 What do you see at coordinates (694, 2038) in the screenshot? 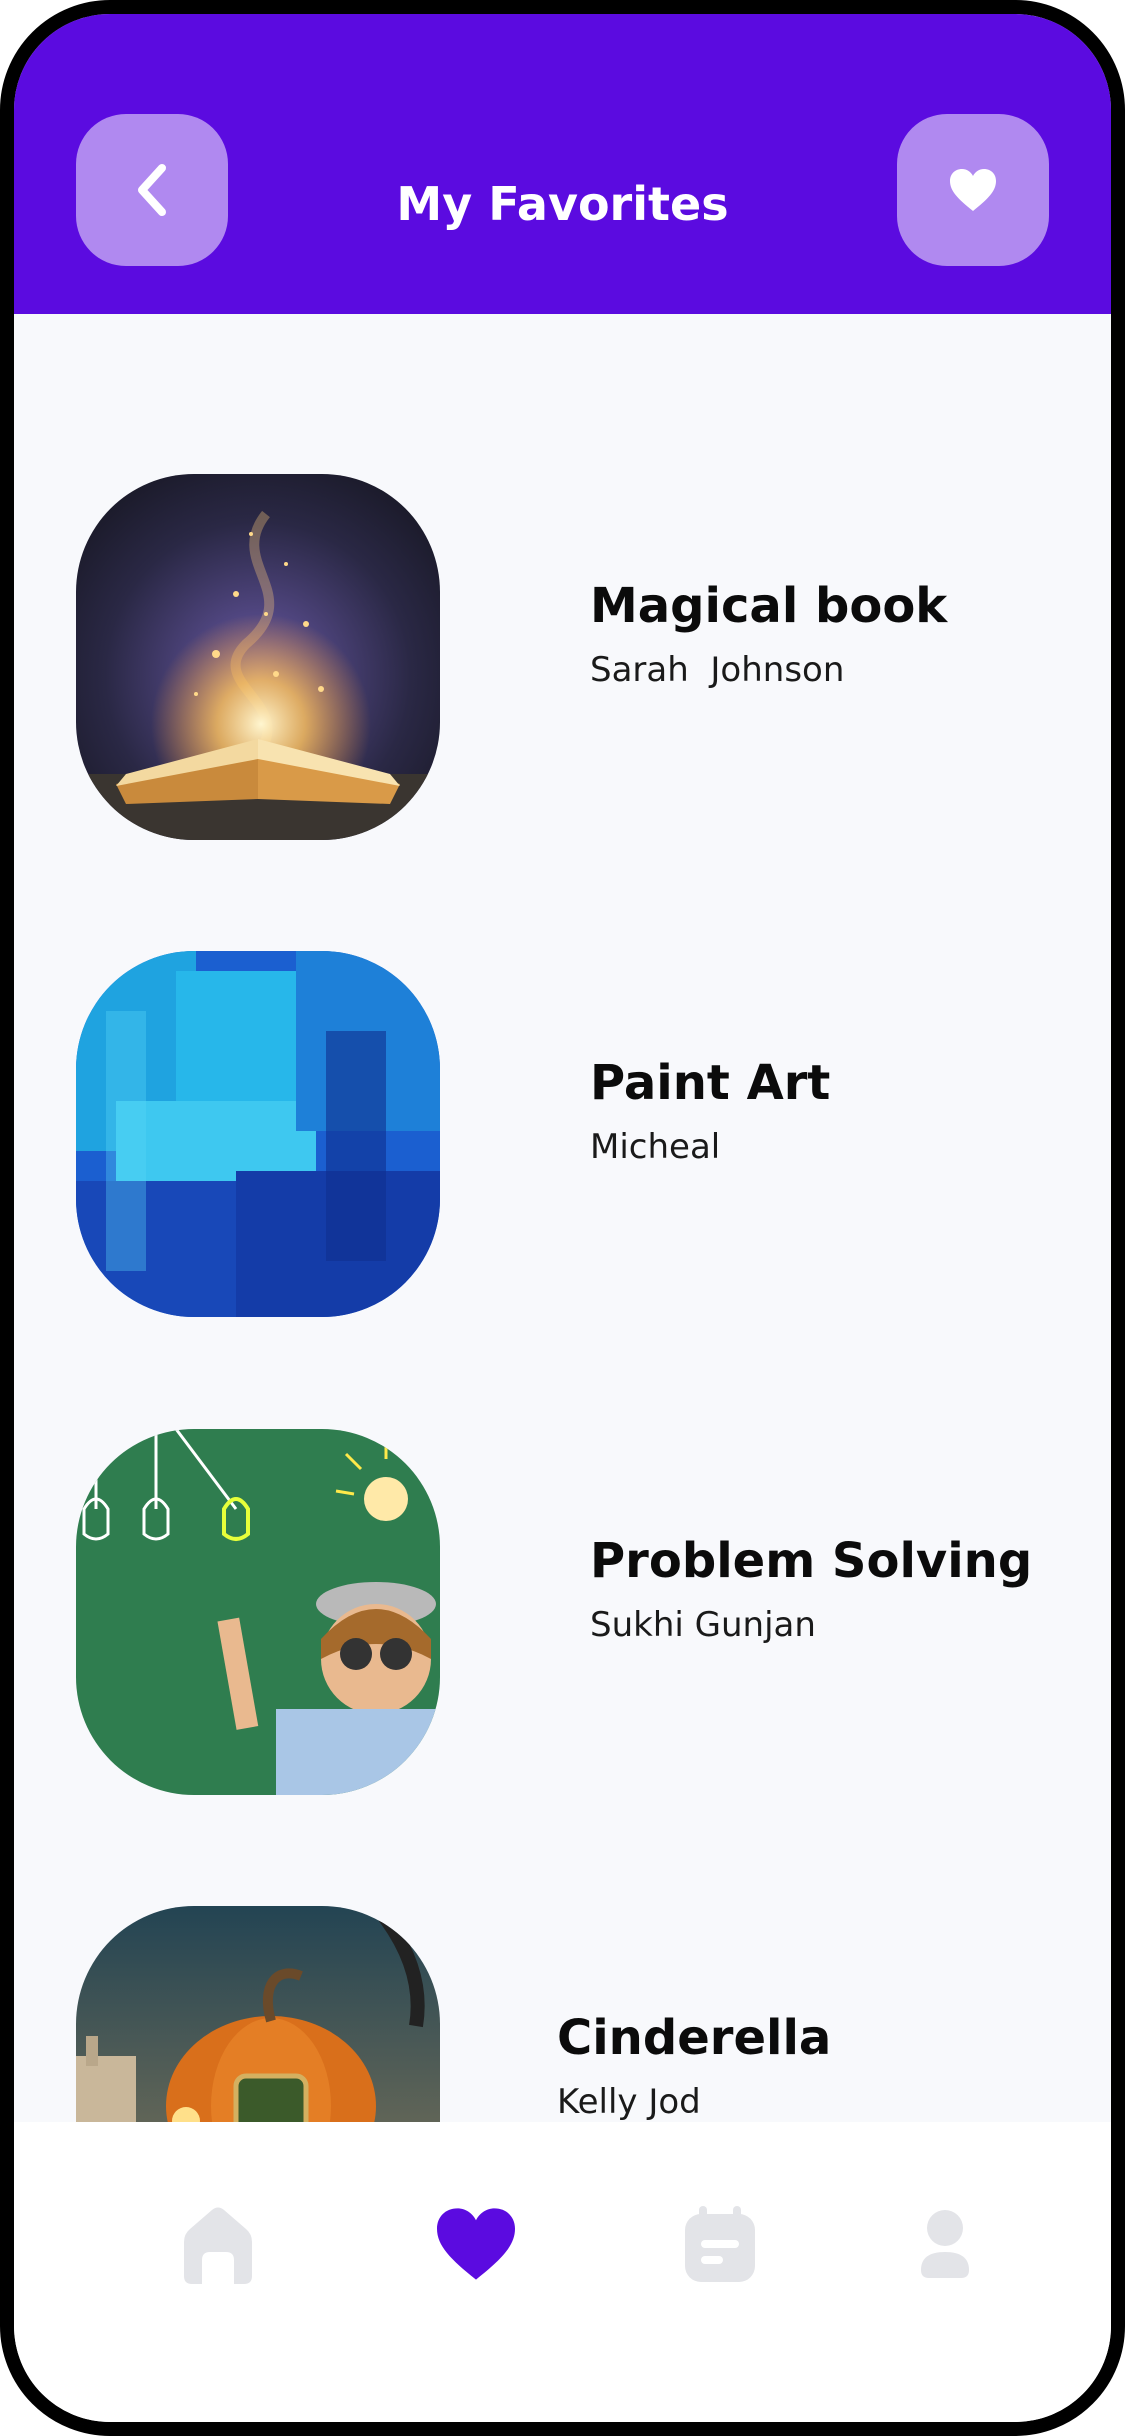
I see `card-title: Cinderella` at bounding box center [694, 2038].